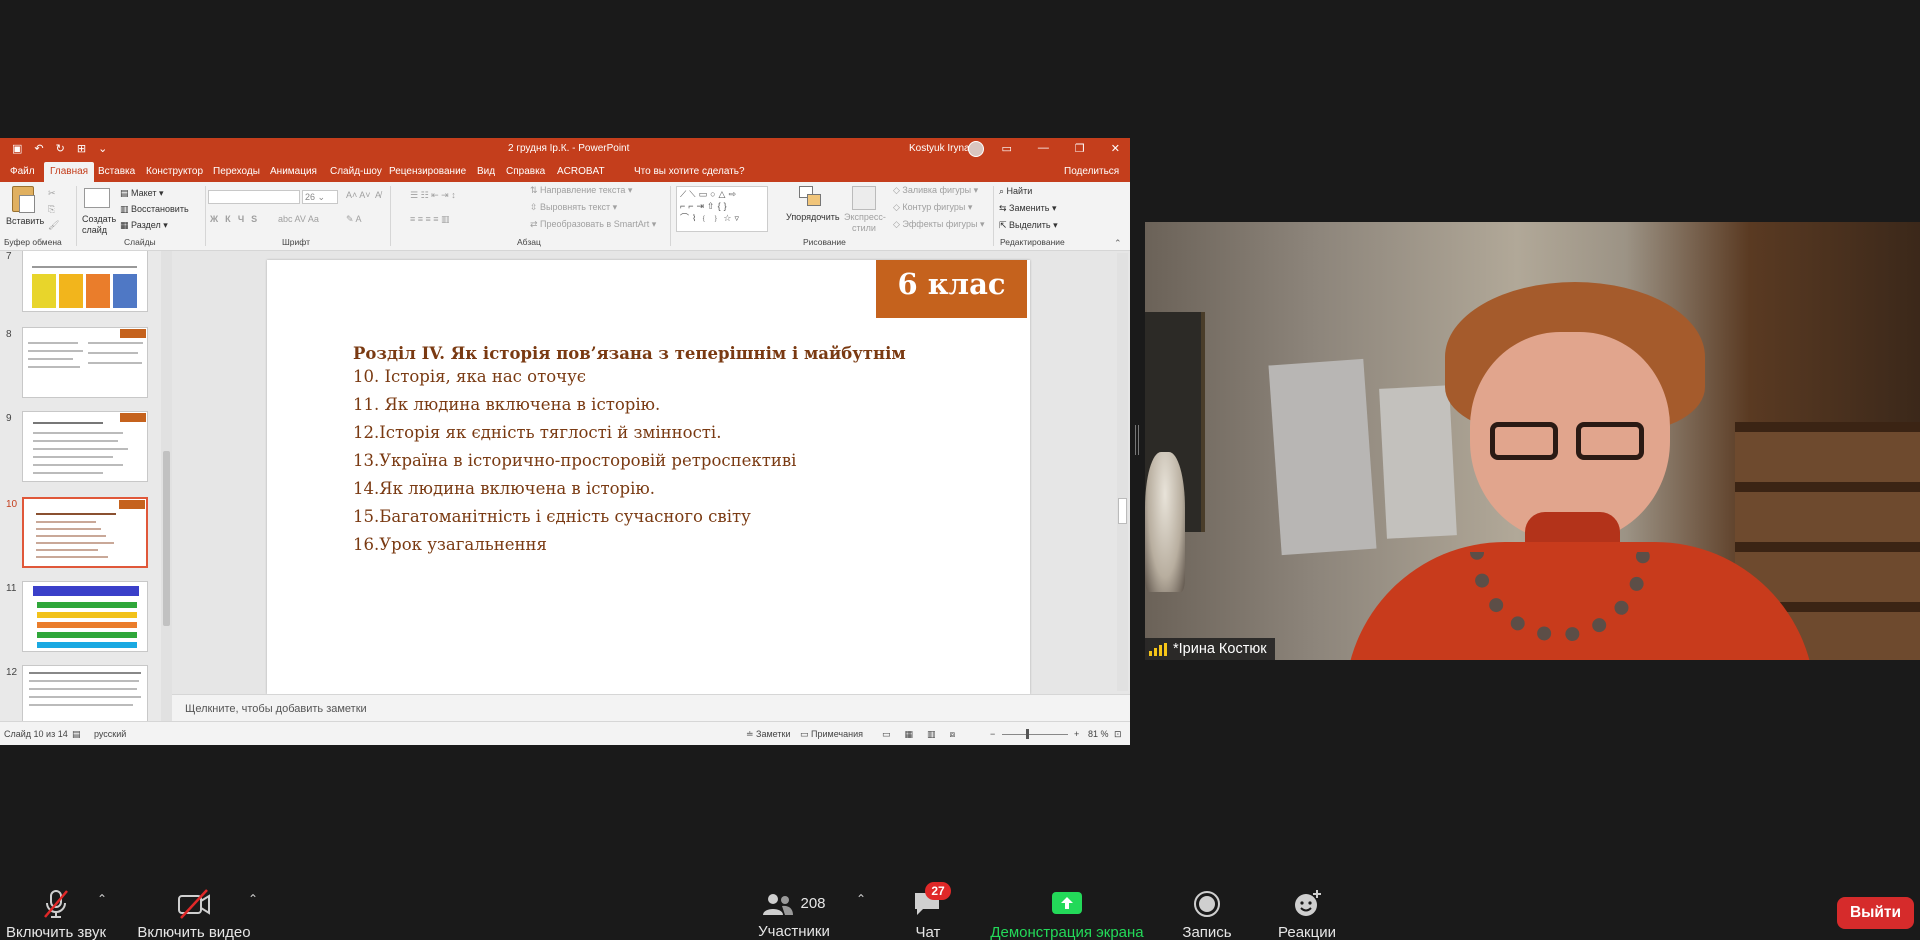 The height and width of the screenshot is (940, 1920). What do you see at coordinates (358, 195) in the screenshot?
I see `font-grow-icon: A˄ A˅` at bounding box center [358, 195].